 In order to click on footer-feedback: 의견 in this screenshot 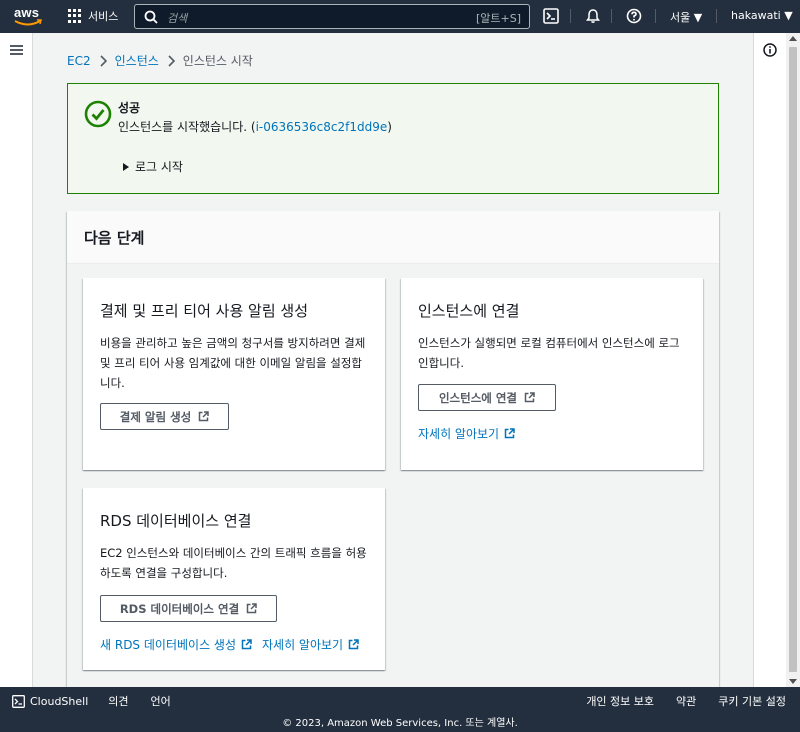, I will do `click(118, 701)`.